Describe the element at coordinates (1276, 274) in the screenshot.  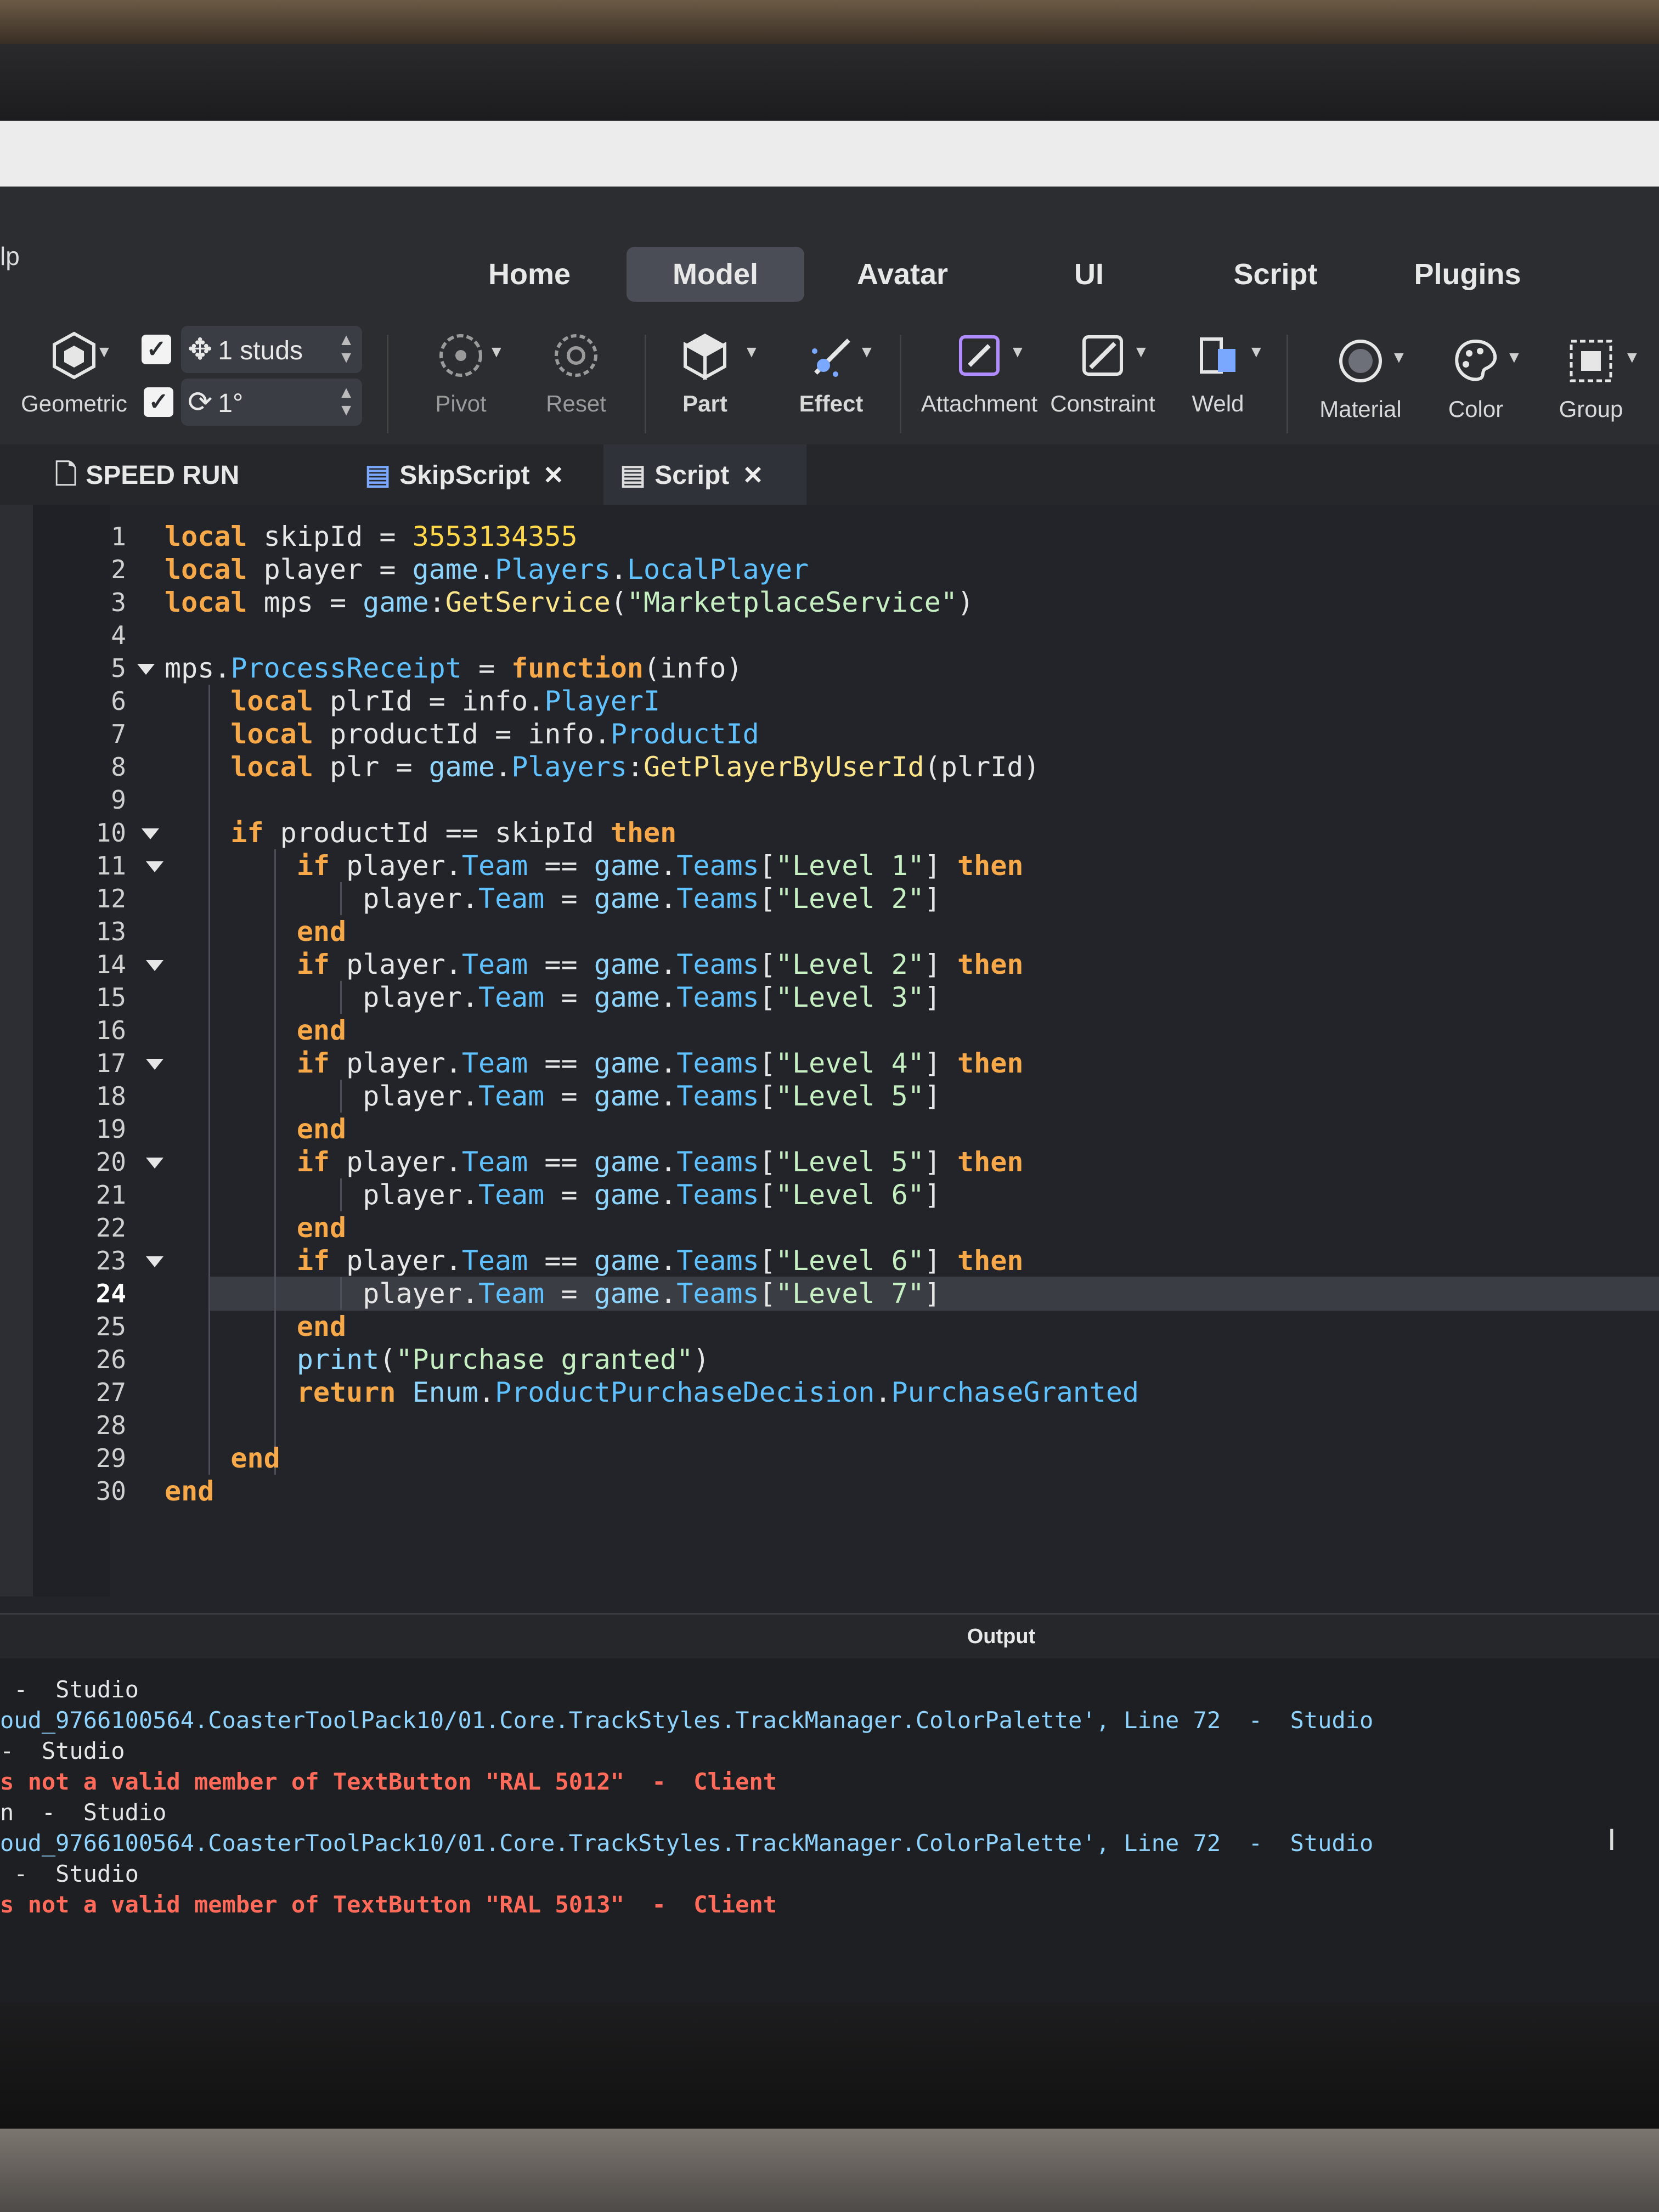
I see `tab-script: Script` at that location.